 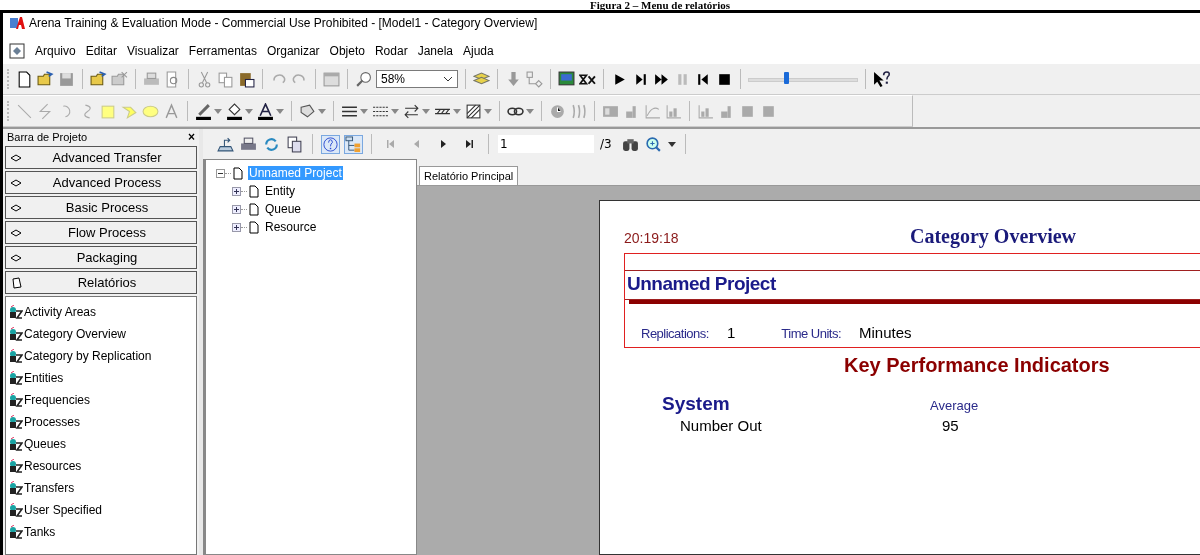 What do you see at coordinates (101, 232) in the screenshot?
I see `panel-button: Flow Process` at bounding box center [101, 232].